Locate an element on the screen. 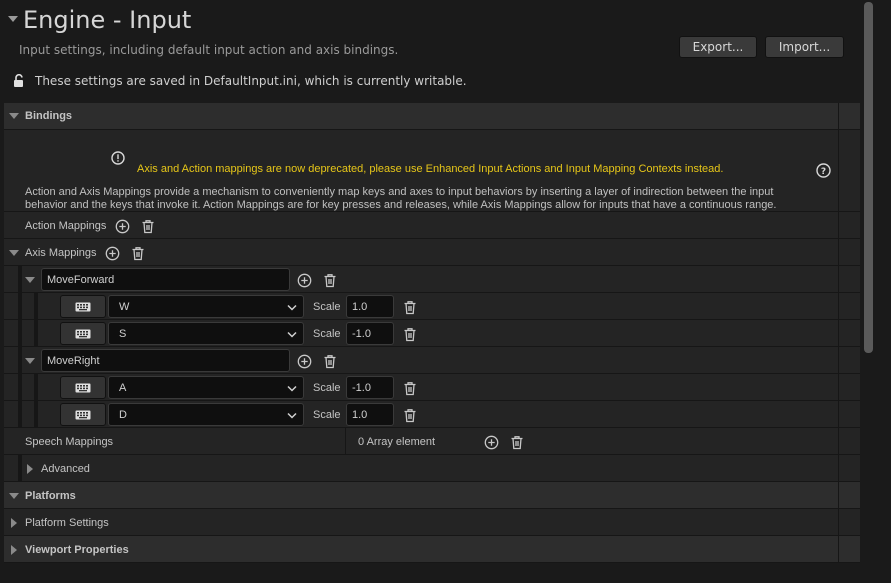 The height and width of the screenshot is (583, 891). axis-mappings-label: Axis Mappings is located at coordinates (61, 253).